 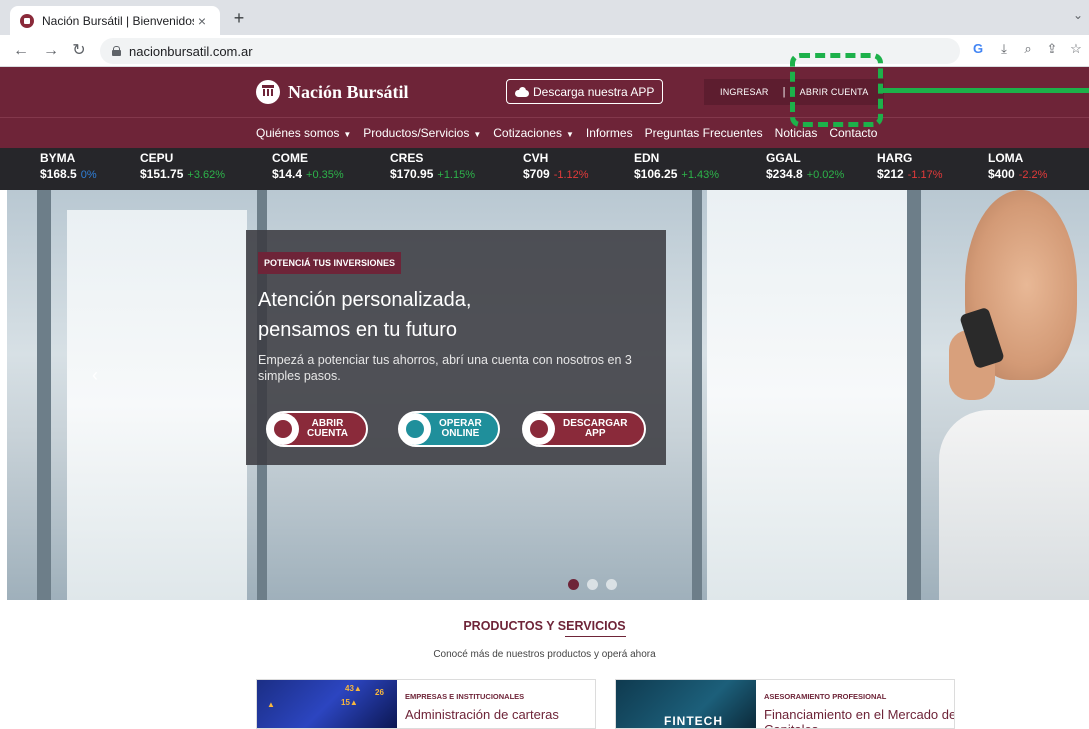 What do you see at coordinates (825, 696) in the screenshot?
I see `product-category: ASESORAMIENTO PROFESIONAL` at bounding box center [825, 696].